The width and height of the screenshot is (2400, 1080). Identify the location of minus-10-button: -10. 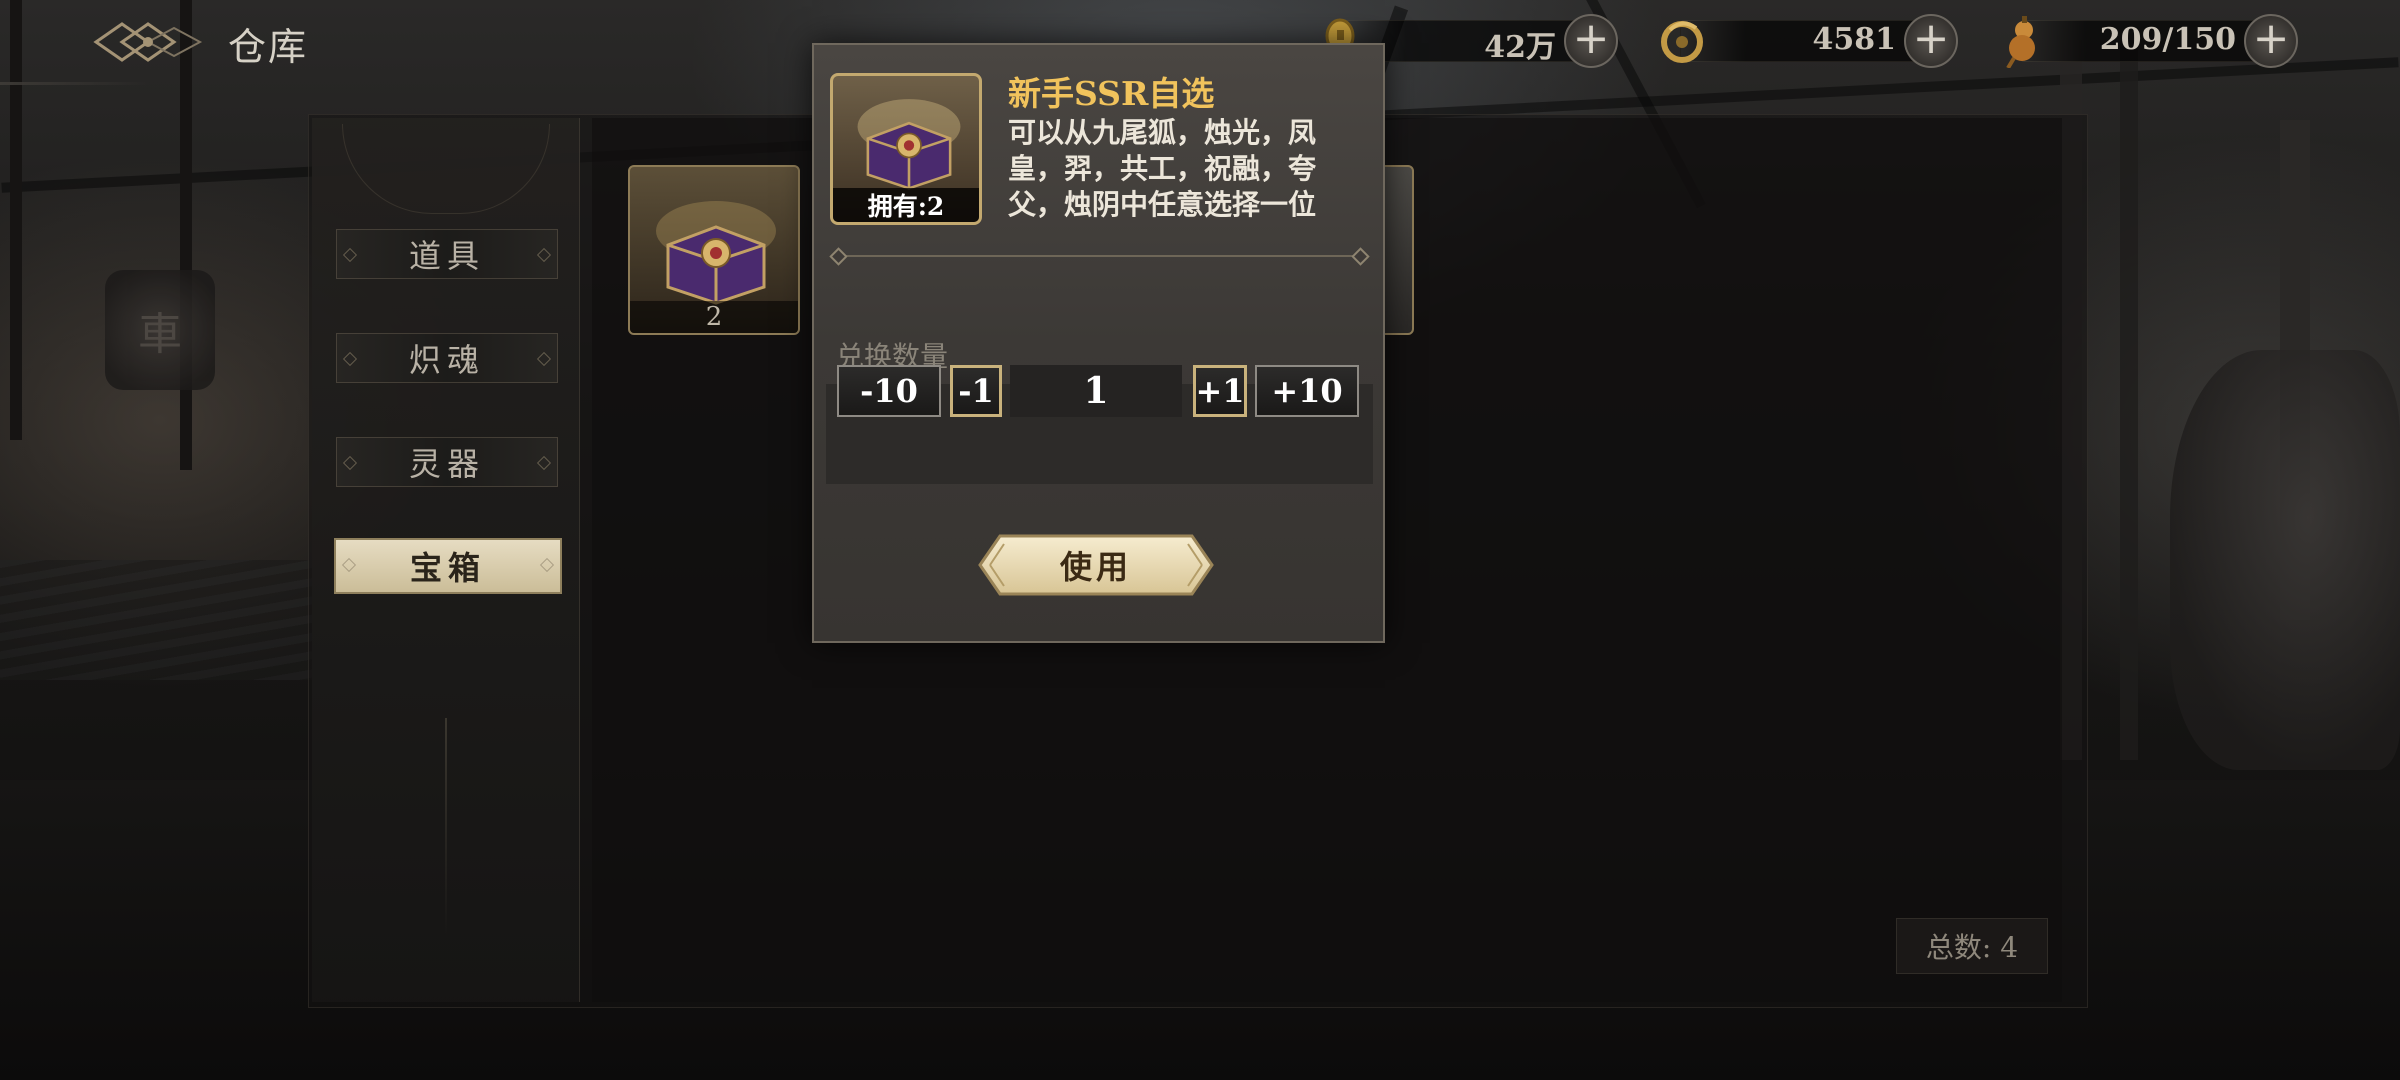
(889, 391).